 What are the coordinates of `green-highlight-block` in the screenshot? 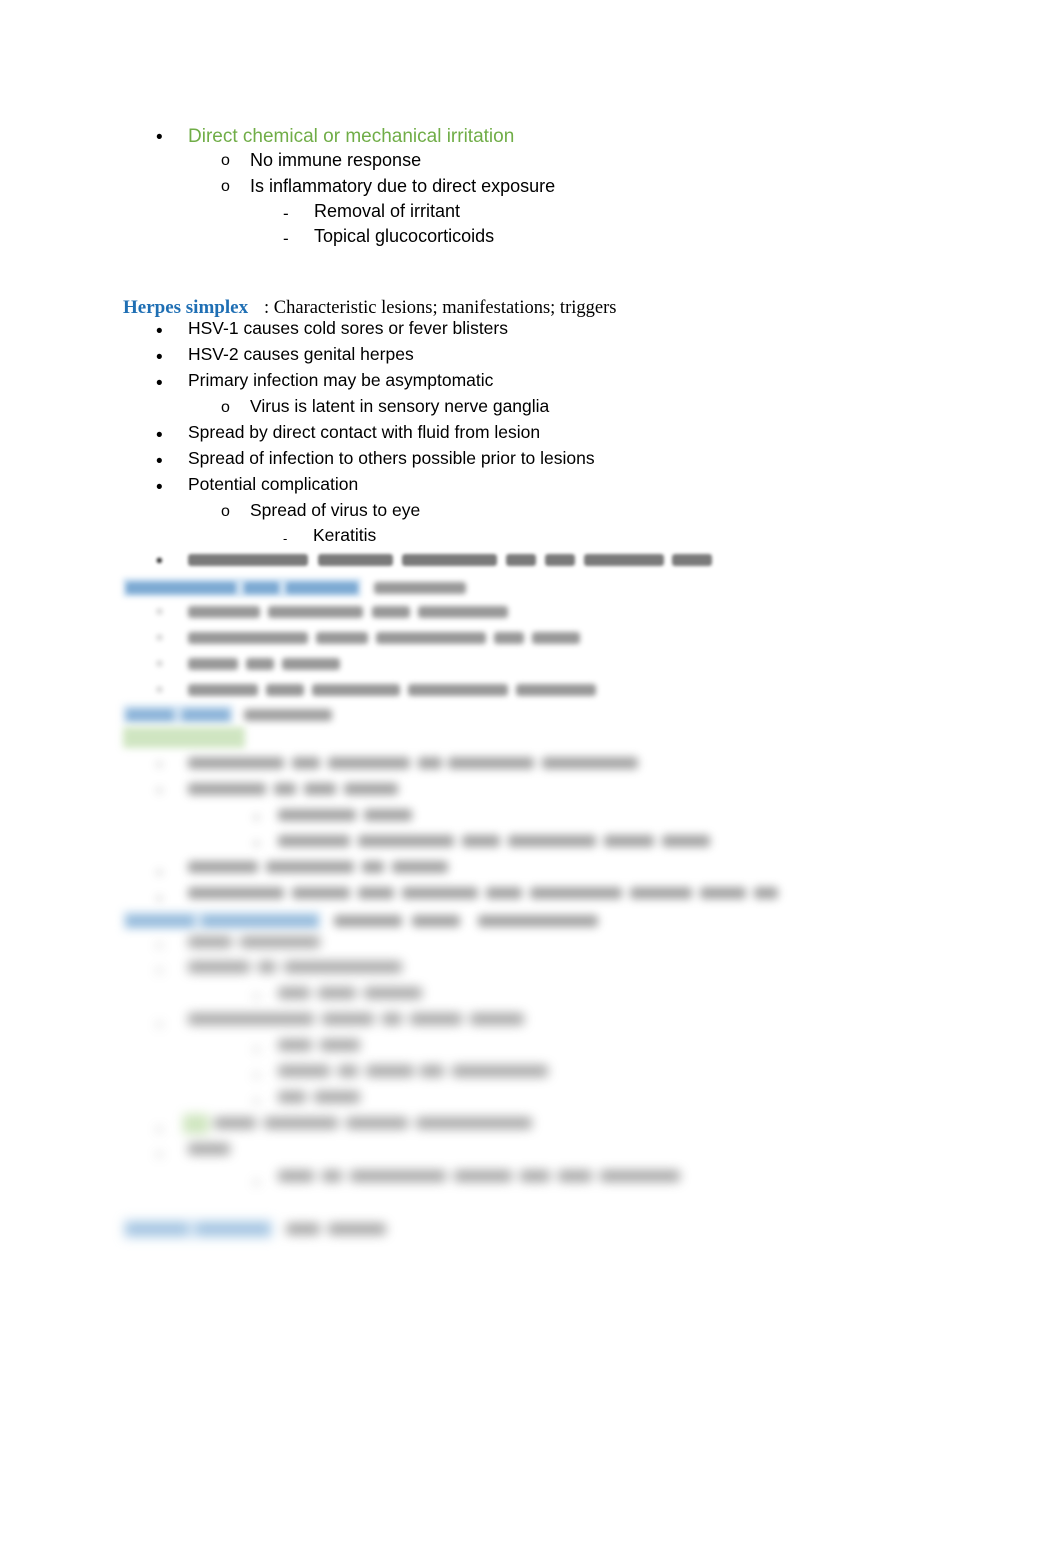 It's located at (184, 737).